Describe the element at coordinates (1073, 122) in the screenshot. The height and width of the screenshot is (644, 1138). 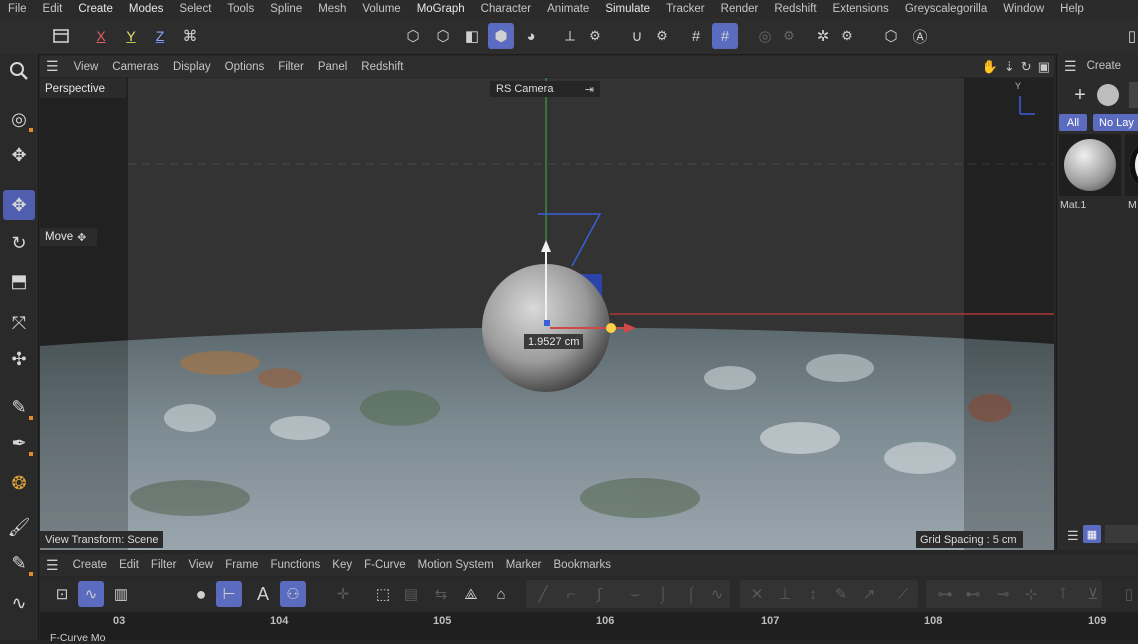
I see `filter-all-tab: All` at that location.